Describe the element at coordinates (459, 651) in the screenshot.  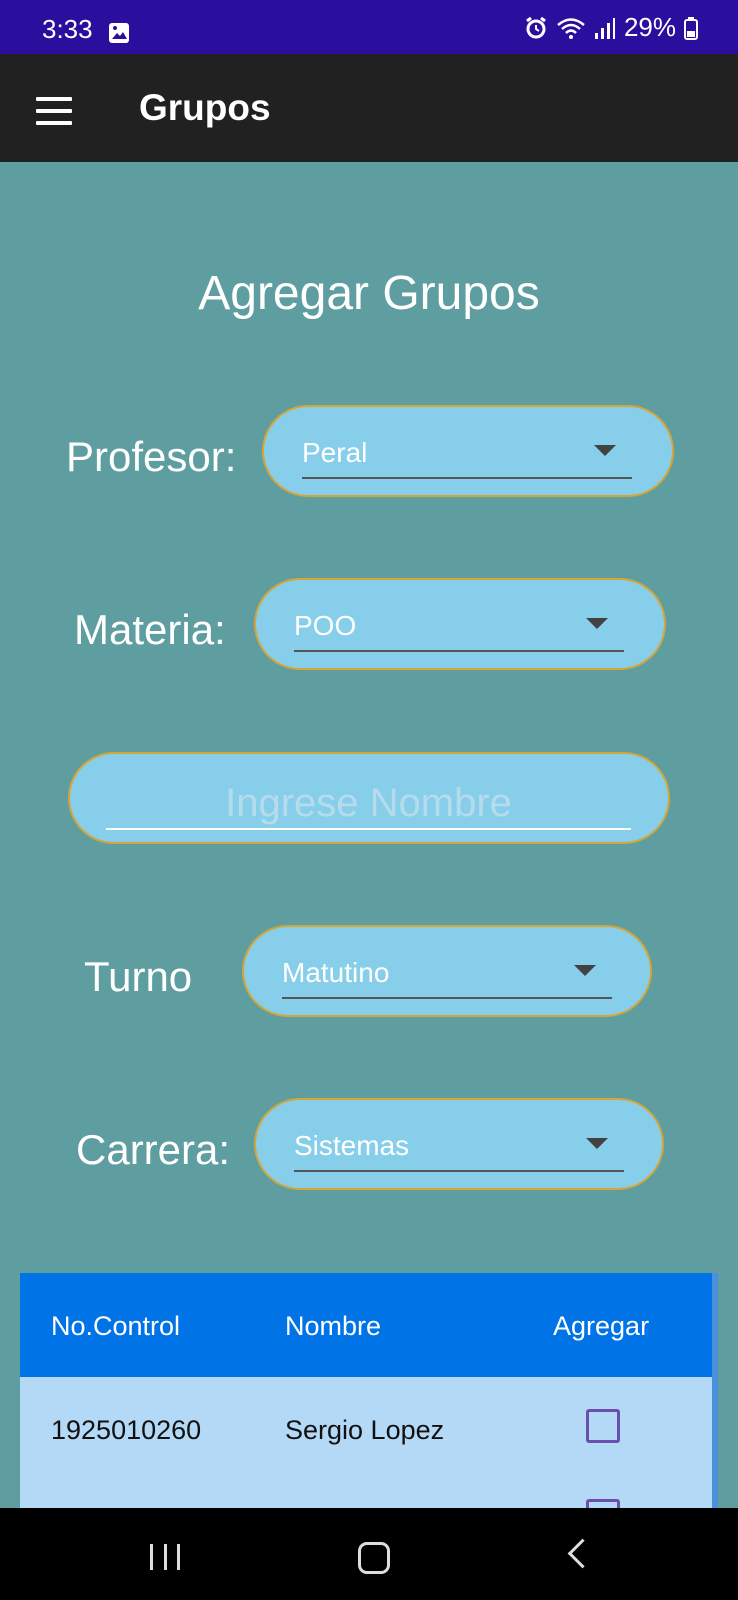
I see `materia-underline` at that location.